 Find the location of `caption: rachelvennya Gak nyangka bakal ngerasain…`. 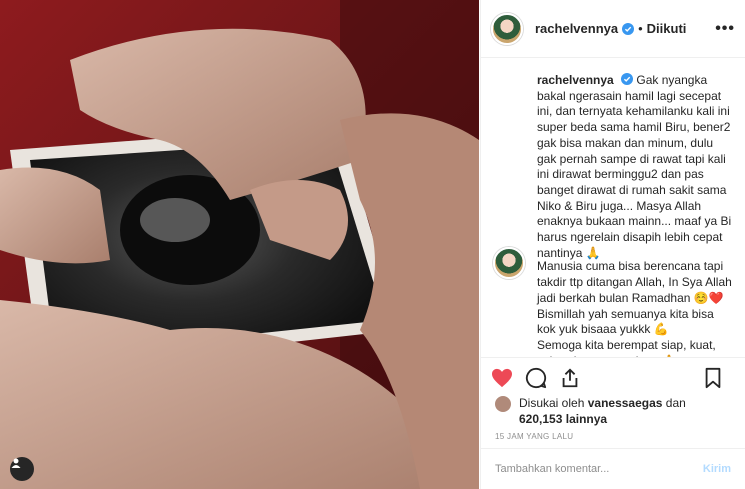

caption: rachelvennya Gak nyangka bakal ngerasain… is located at coordinates (613, 167).